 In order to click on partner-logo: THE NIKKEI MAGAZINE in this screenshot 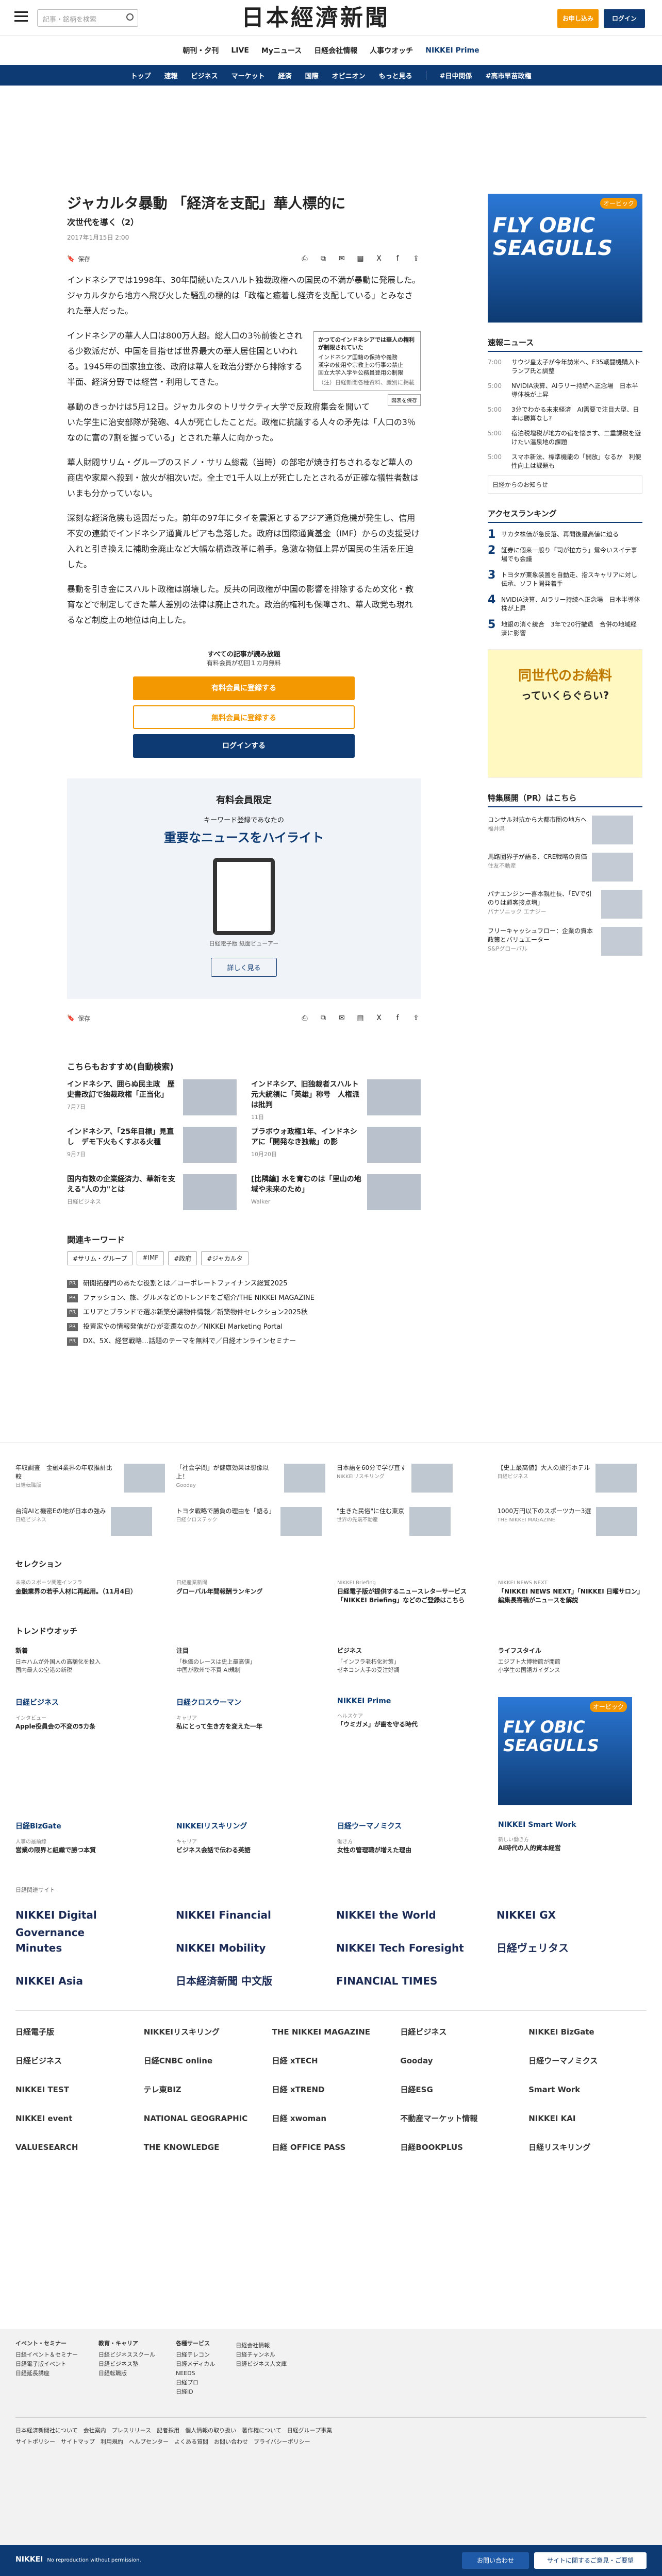, I will do `click(331, 2032)`.